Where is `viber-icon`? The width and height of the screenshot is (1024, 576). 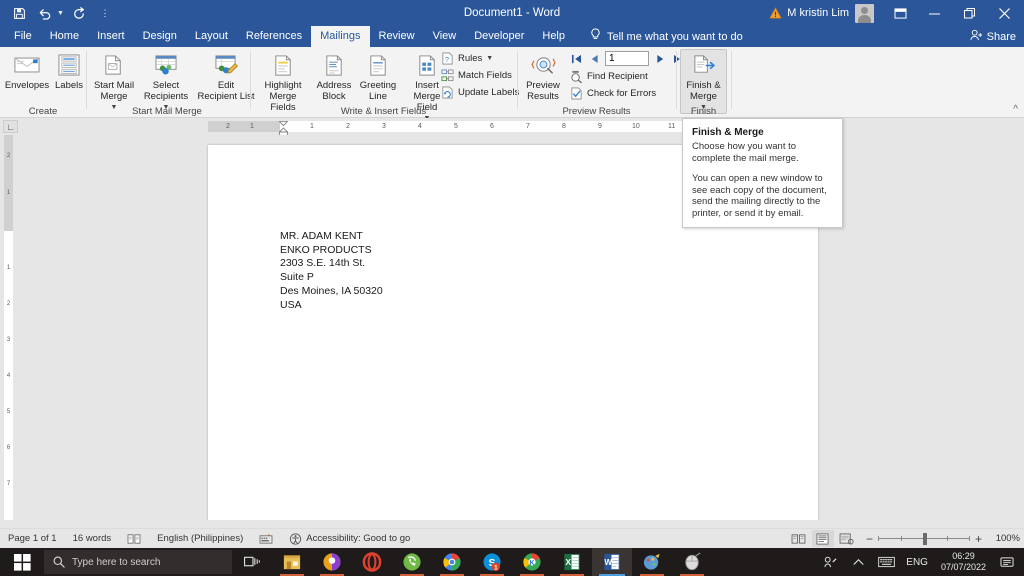 viber-icon is located at coordinates (412, 562).